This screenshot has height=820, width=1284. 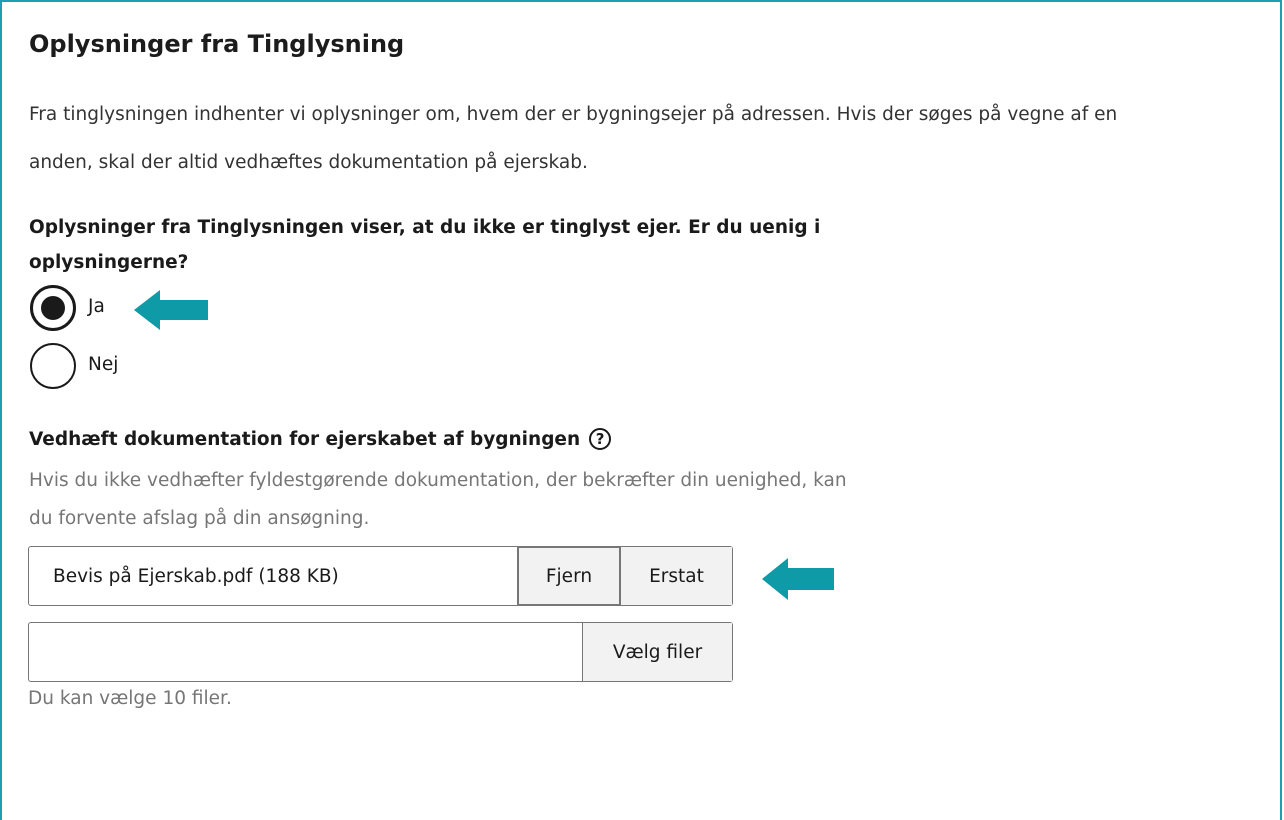 I want to click on radio-selected-dot, so click(x=53, y=308).